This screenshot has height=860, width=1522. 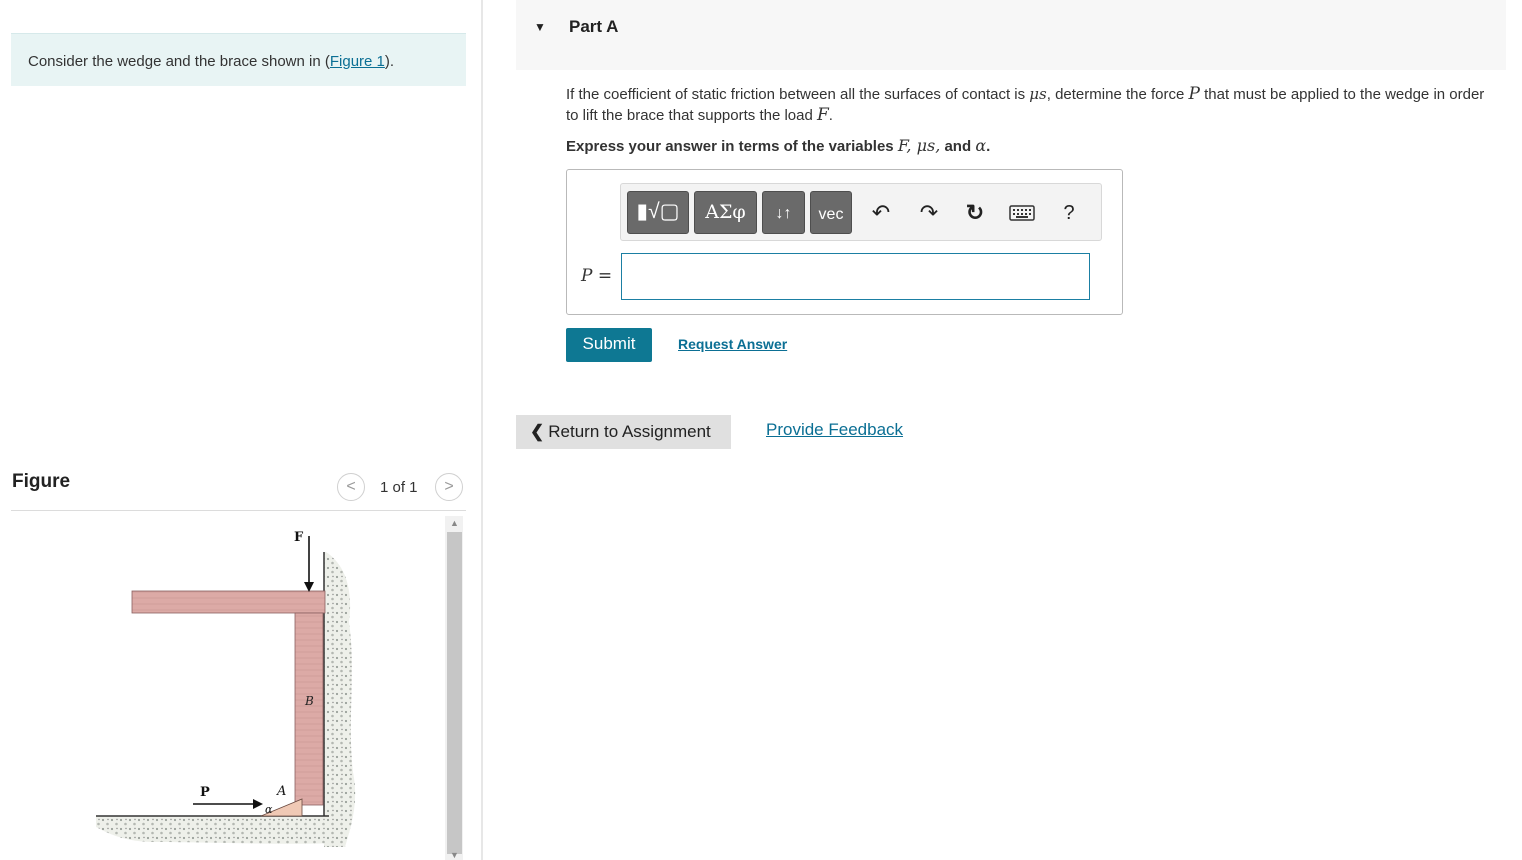 What do you see at coordinates (228, 602) in the screenshot?
I see `horizontal-brace` at bounding box center [228, 602].